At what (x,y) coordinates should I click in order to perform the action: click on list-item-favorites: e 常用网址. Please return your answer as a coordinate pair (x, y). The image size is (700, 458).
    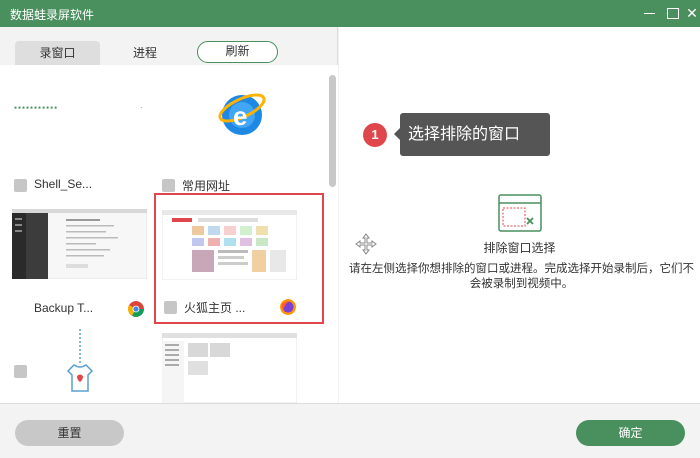
    Looking at the image, I should click on (230, 131).